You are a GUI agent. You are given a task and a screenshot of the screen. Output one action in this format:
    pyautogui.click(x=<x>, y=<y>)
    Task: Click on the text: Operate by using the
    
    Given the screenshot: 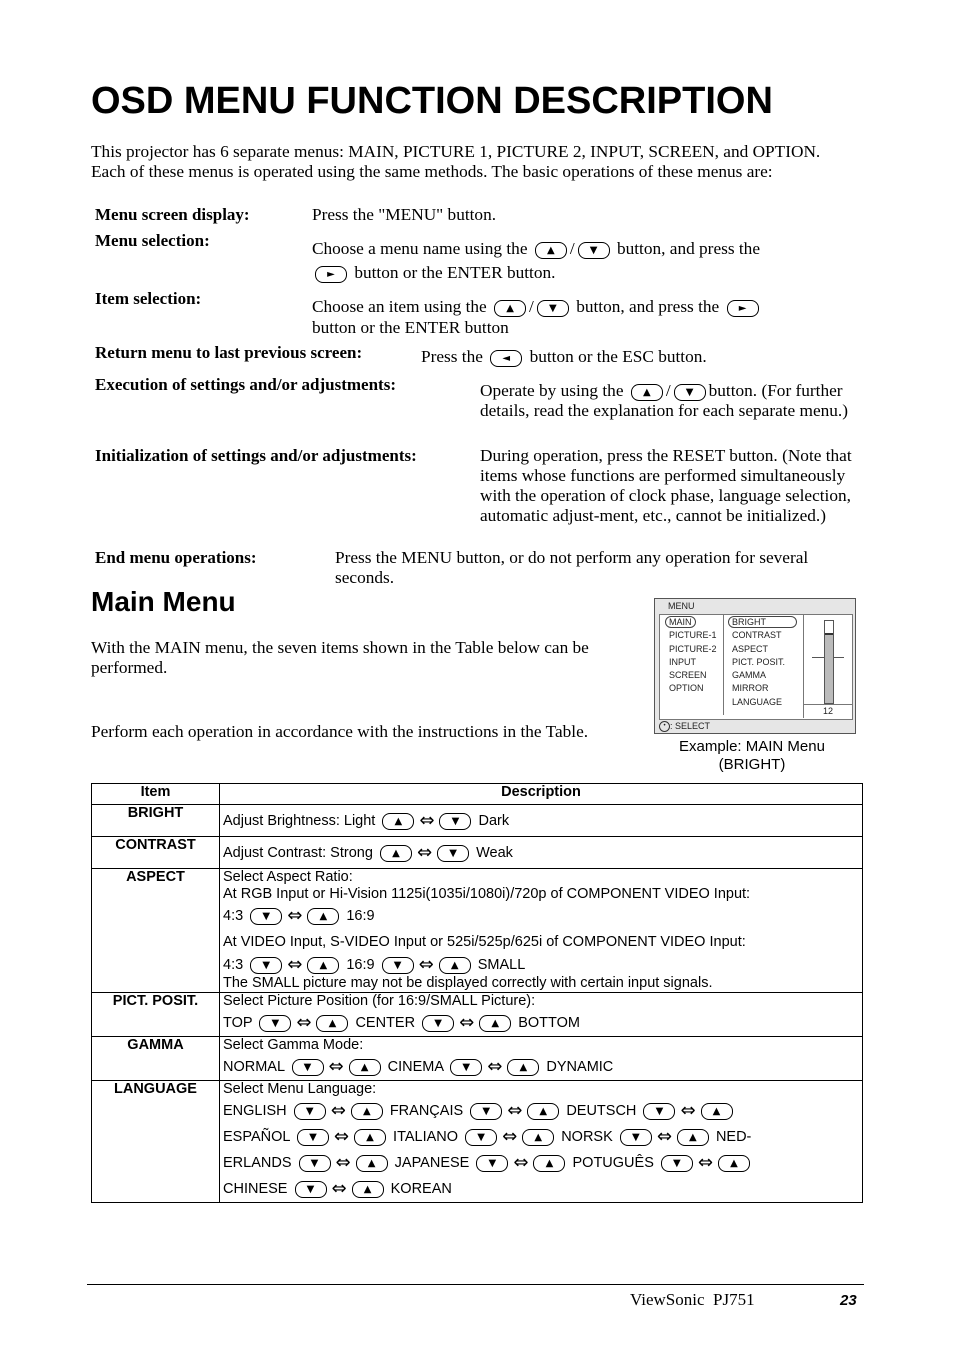 What is the action you would take?
    pyautogui.click(x=552, y=390)
    